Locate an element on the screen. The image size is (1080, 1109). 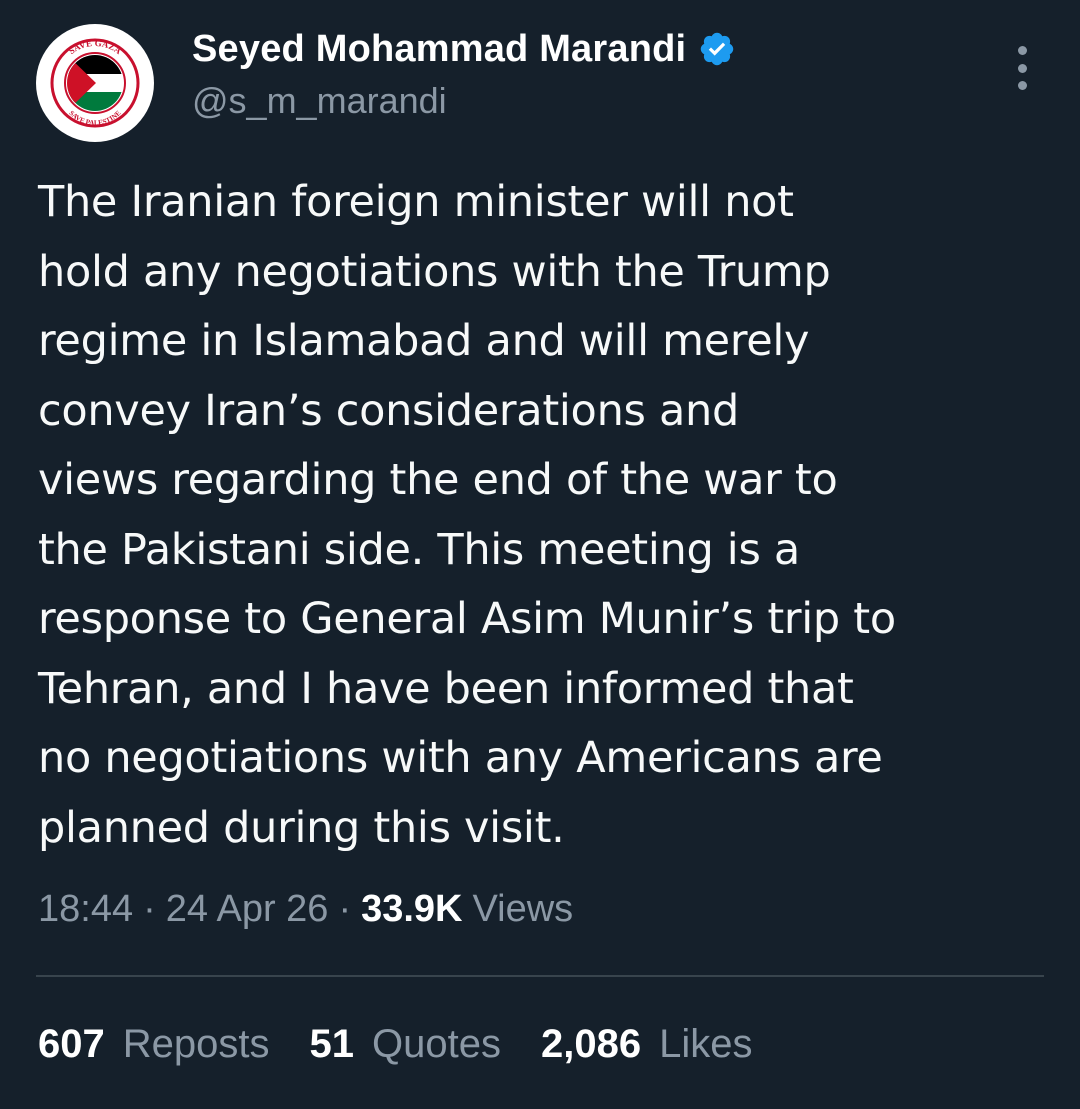
more-options-icon is located at coordinates (1022, 68).